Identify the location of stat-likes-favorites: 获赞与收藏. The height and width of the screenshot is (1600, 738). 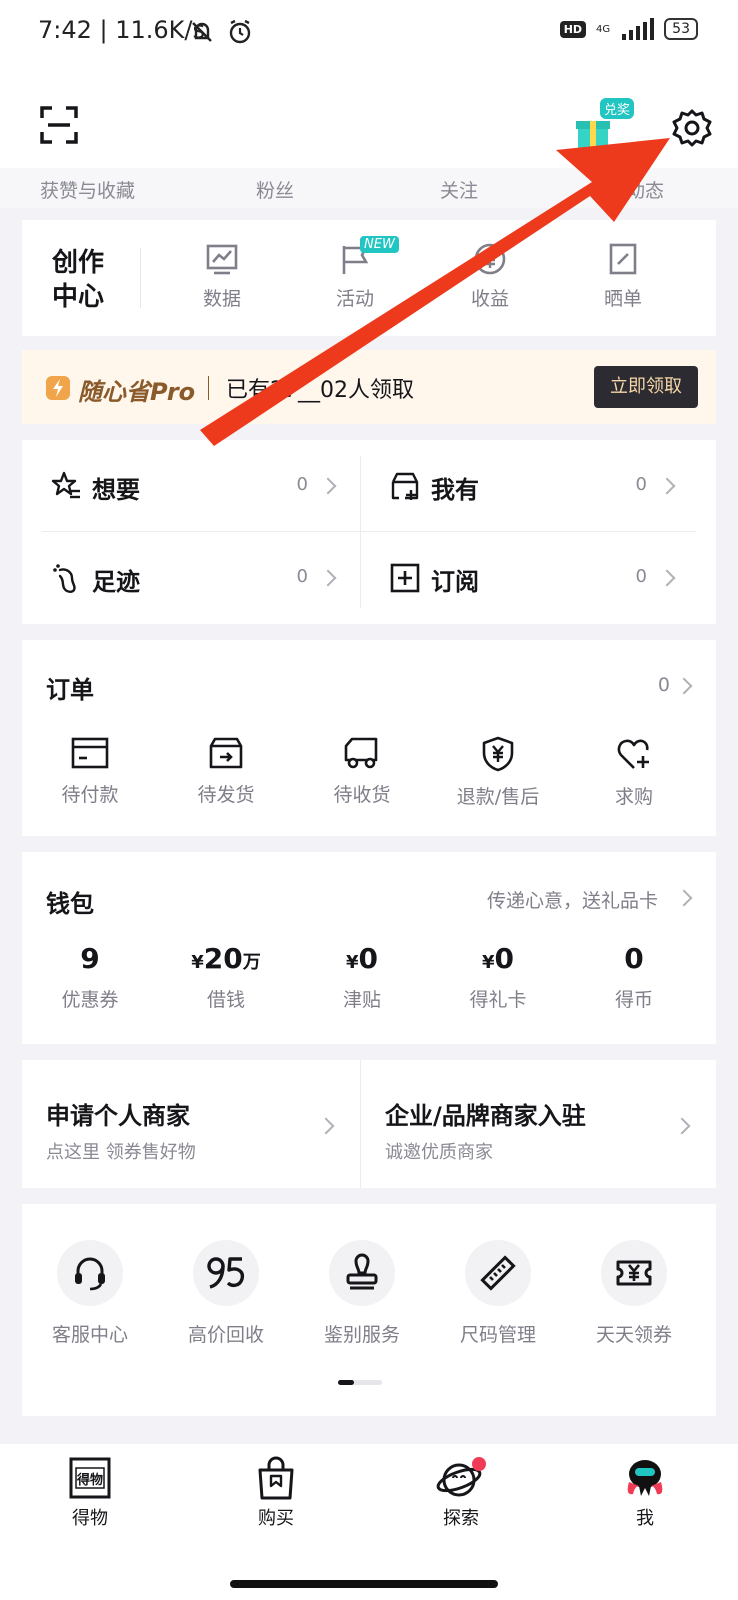
(87, 189).